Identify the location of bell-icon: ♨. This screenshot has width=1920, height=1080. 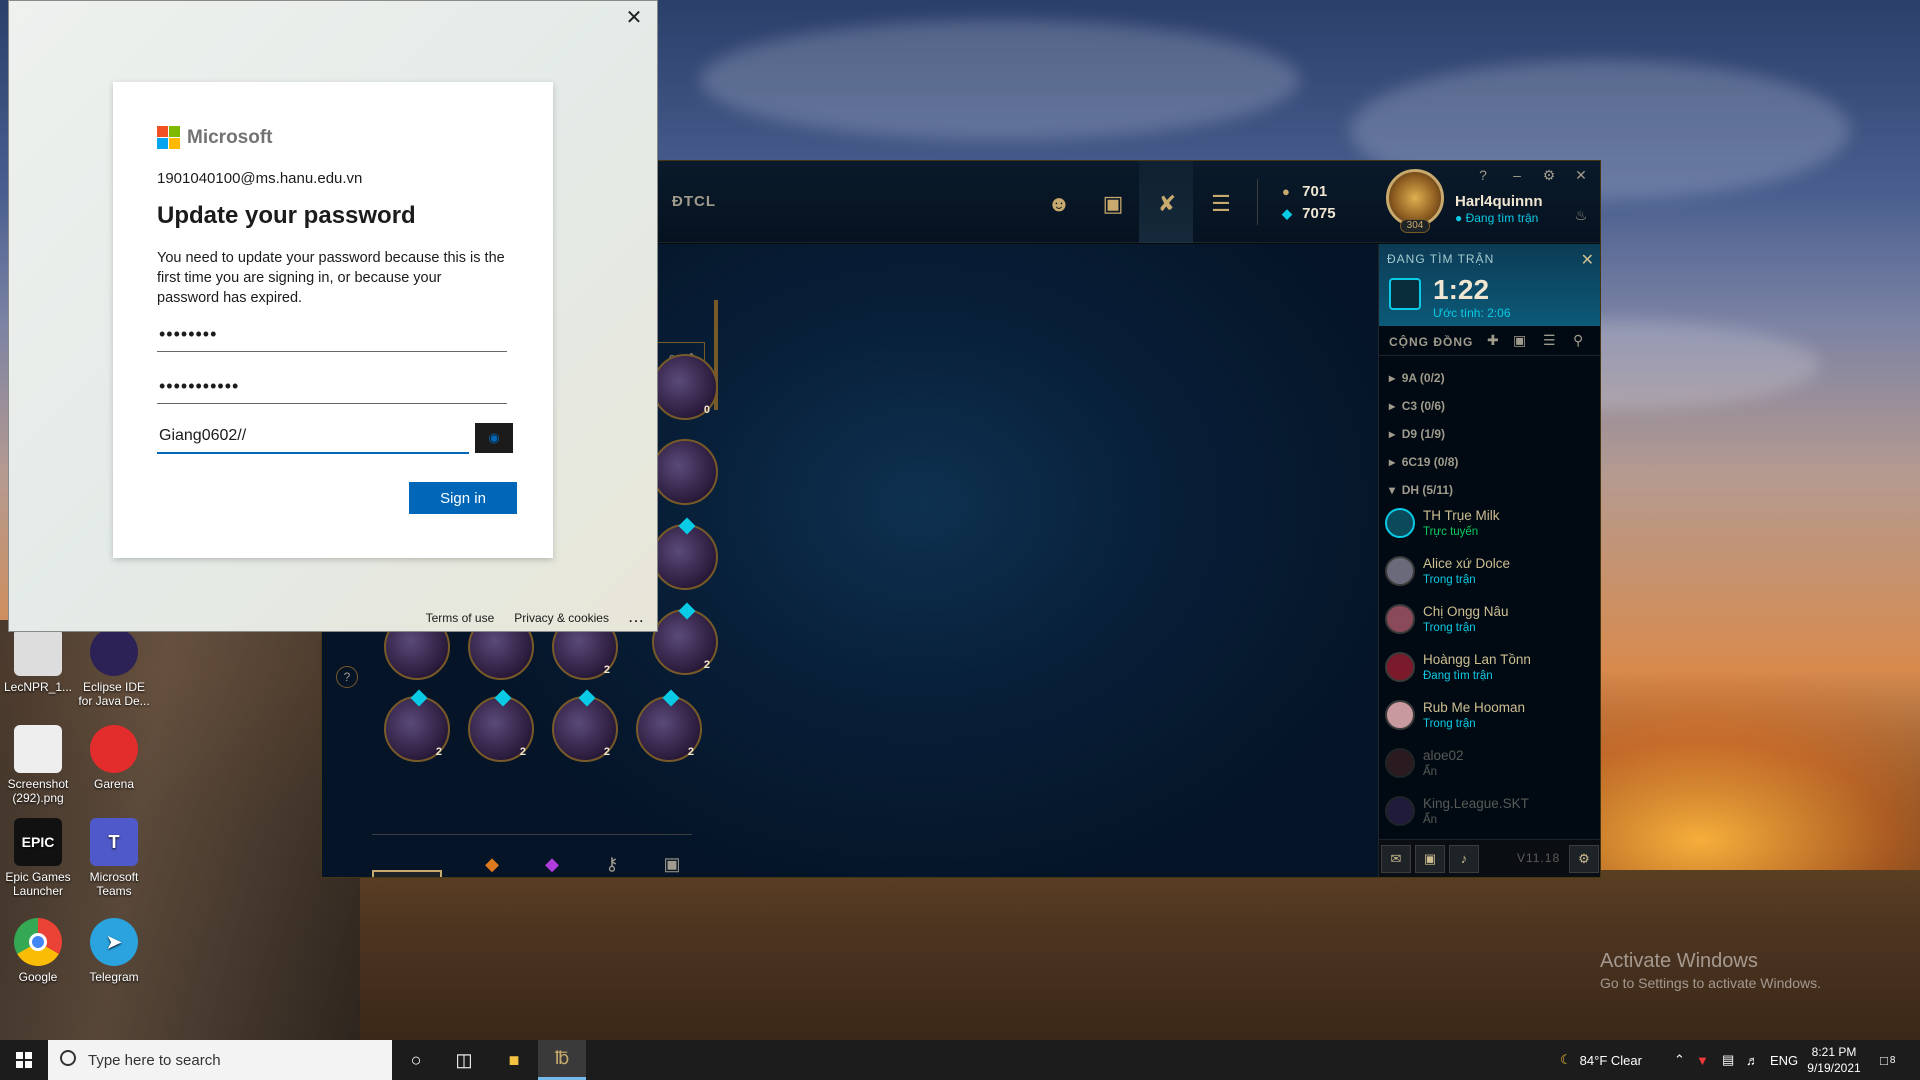
(1581, 215).